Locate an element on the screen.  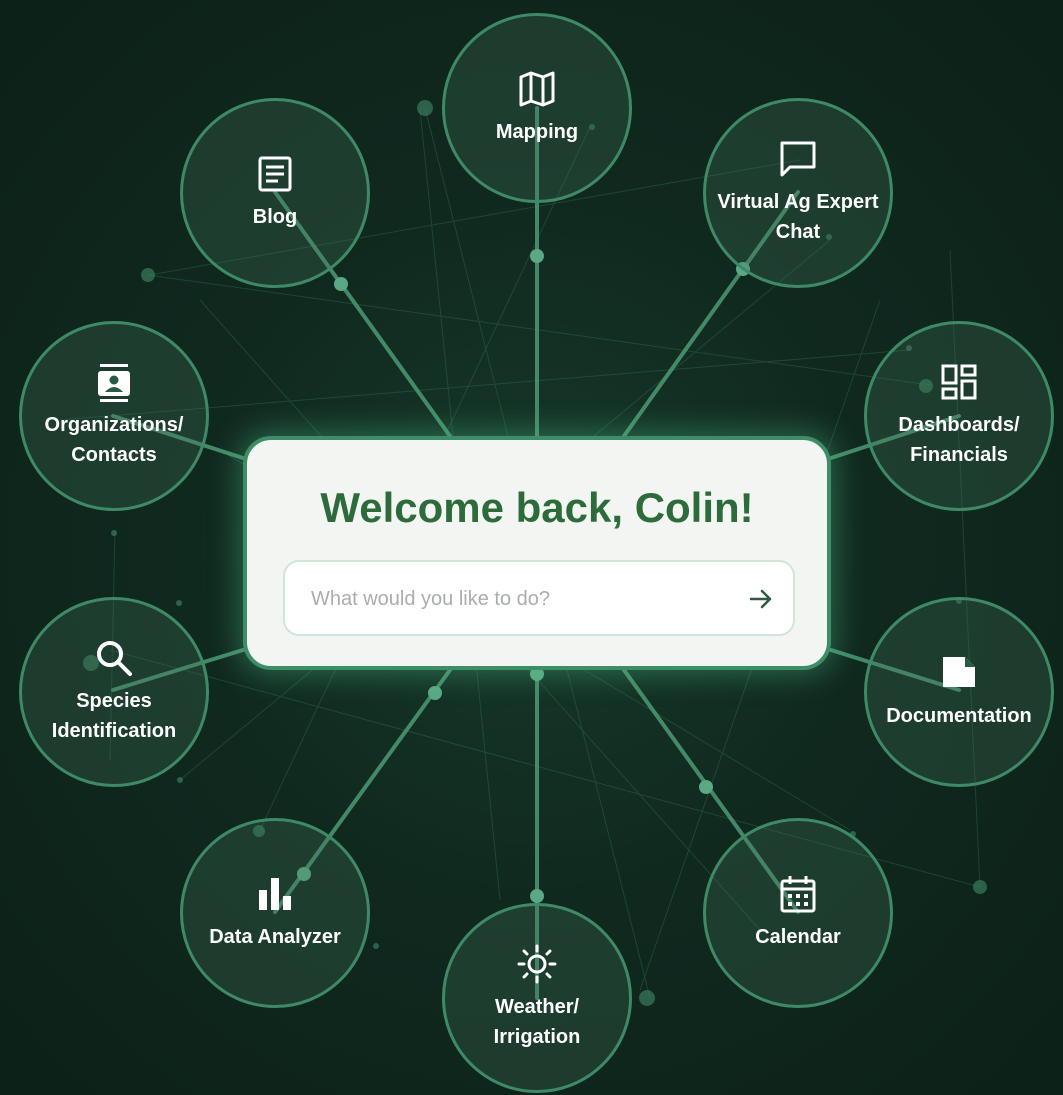
calendar-icon is located at coordinates (798, 894).